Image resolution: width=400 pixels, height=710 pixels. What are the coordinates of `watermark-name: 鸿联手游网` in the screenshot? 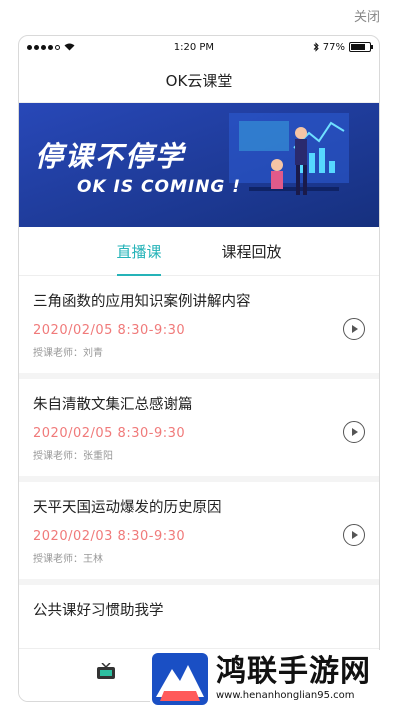 It's located at (293, 671).